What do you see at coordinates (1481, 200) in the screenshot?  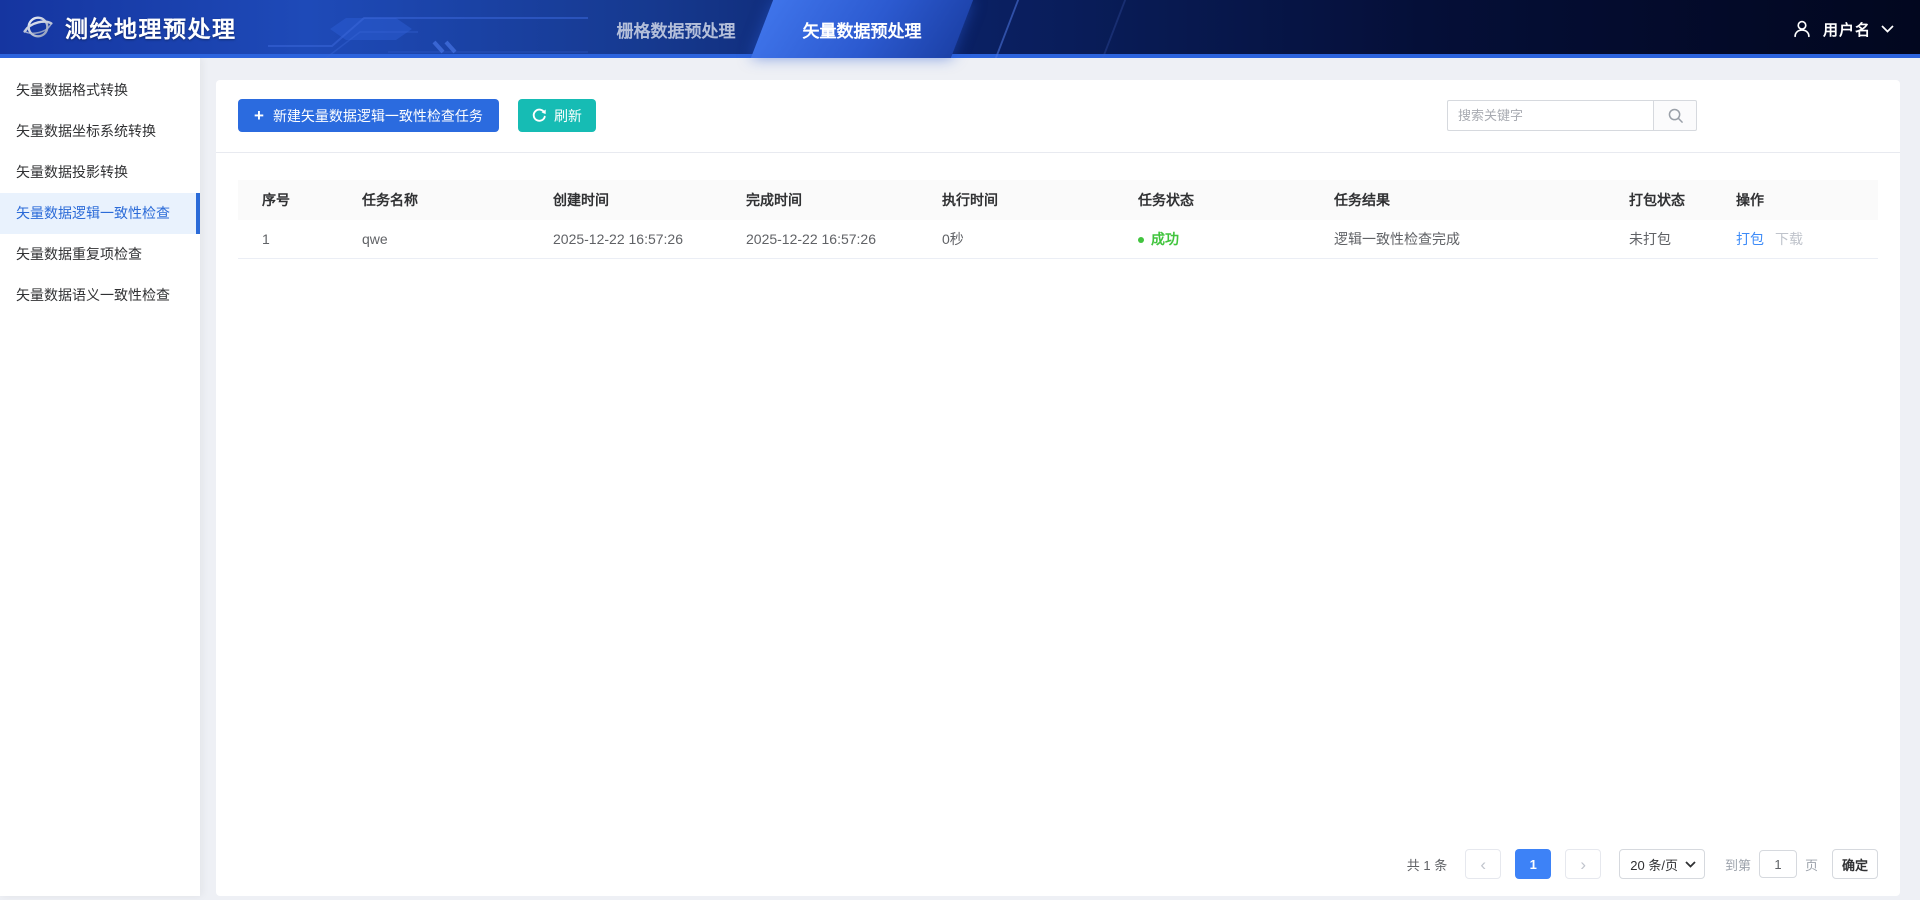 I see `col-result: 任务结果` at bounding box center [1481, 200].